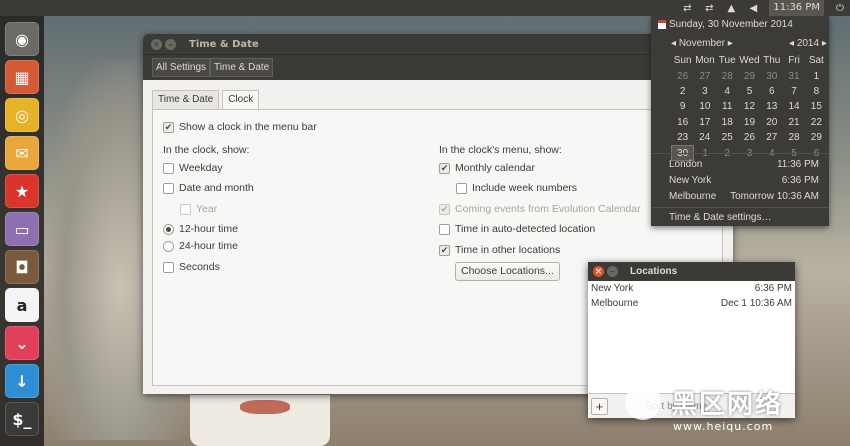  I want to click on calendar-day: 31, so click(794, 75).